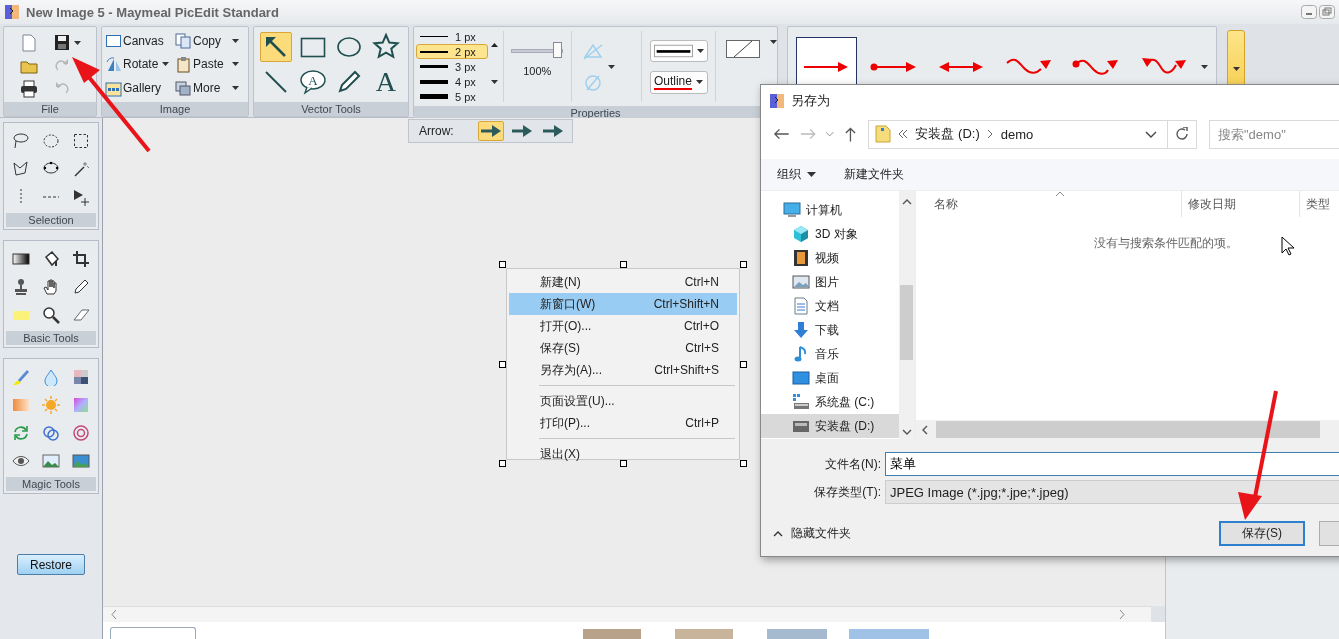  What do you see at coordinates (51, 287) in the screenshot?
I see `hand-icon` at bounding box center [51, 287].